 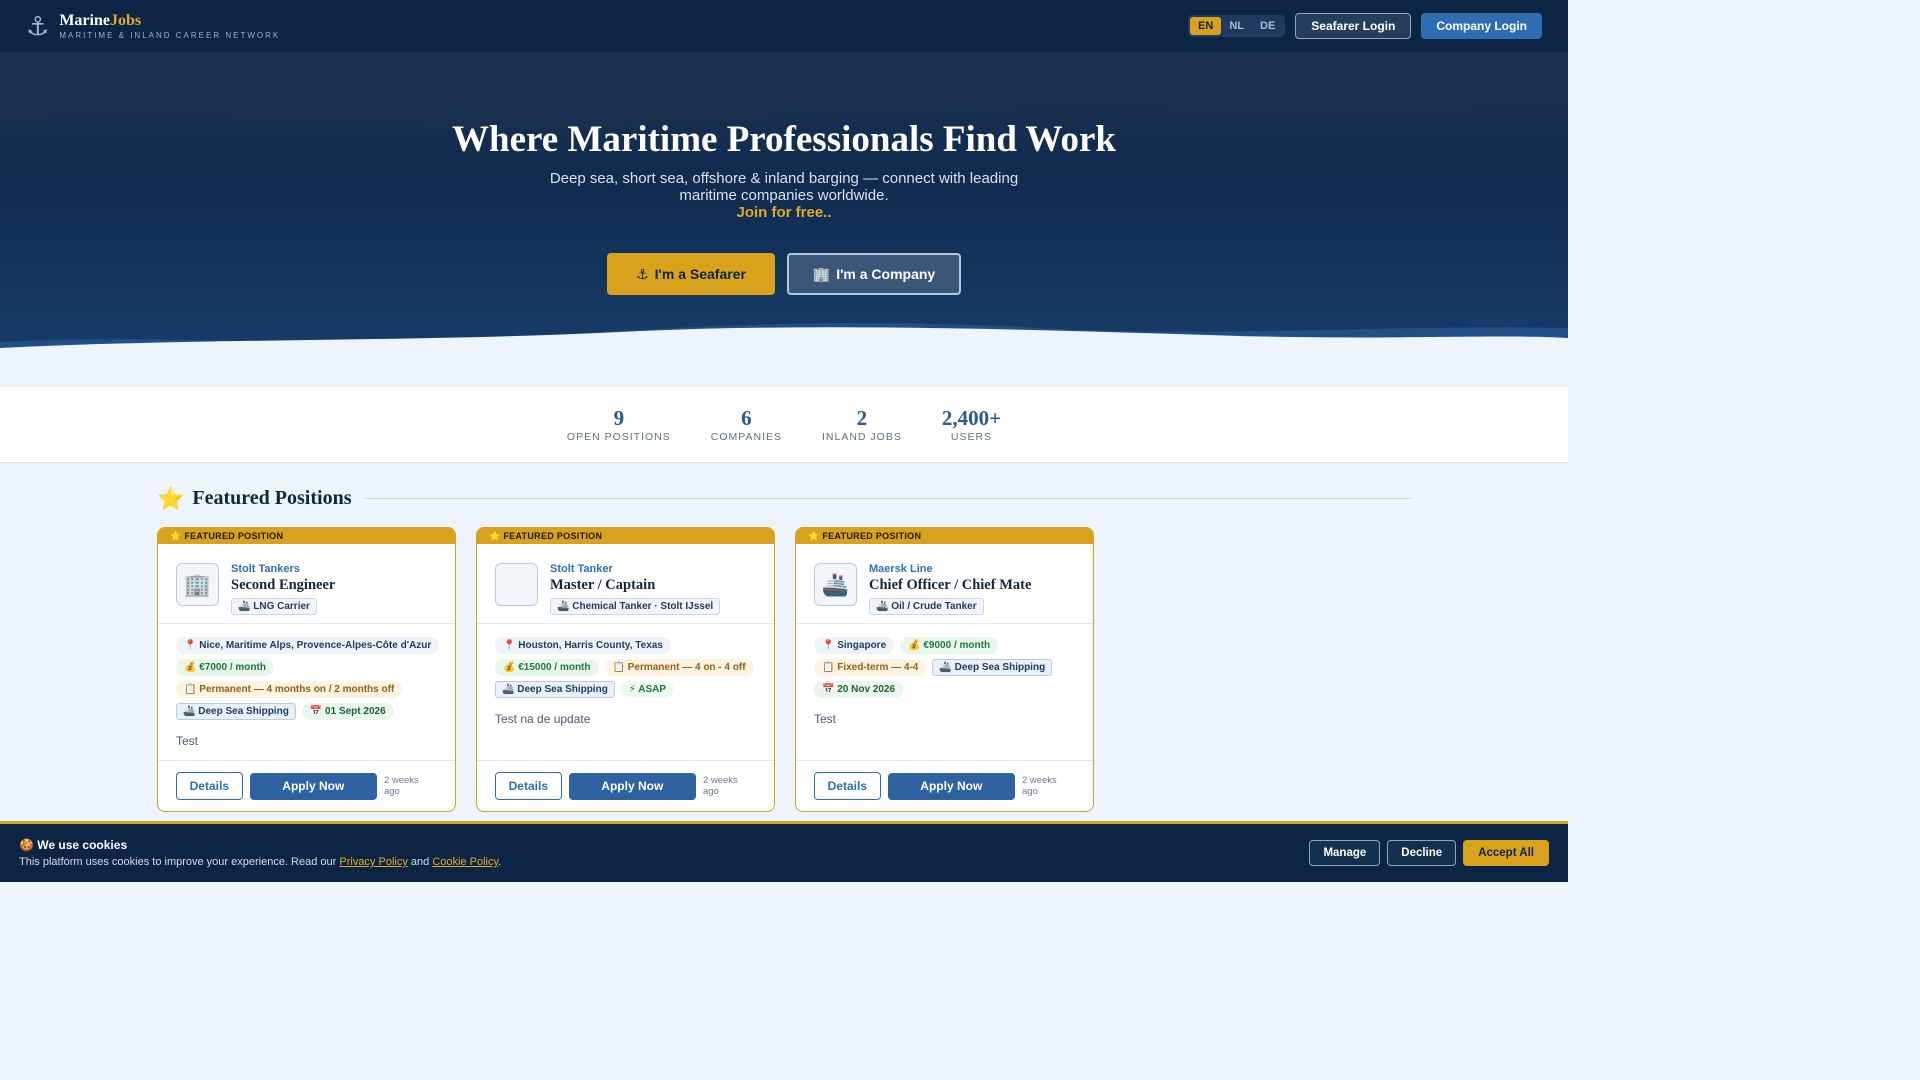 I want to click on accept-all-cookies-button: Accept All, so click(x=1506, y=853).